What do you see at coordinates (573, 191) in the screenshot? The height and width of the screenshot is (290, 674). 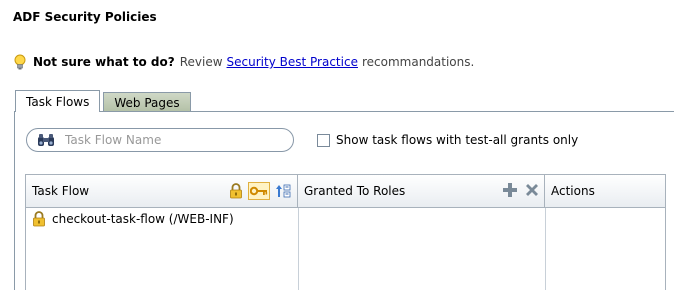 I see `column-label-actions: Actions` at bounding box center [573, 191].